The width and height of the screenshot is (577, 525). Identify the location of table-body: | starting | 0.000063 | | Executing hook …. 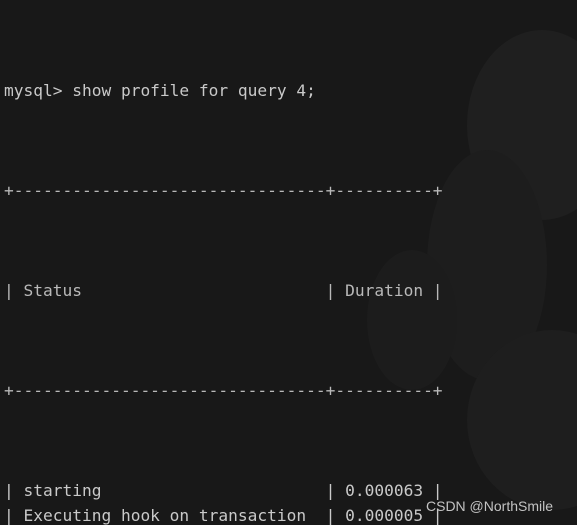
(290, 501).